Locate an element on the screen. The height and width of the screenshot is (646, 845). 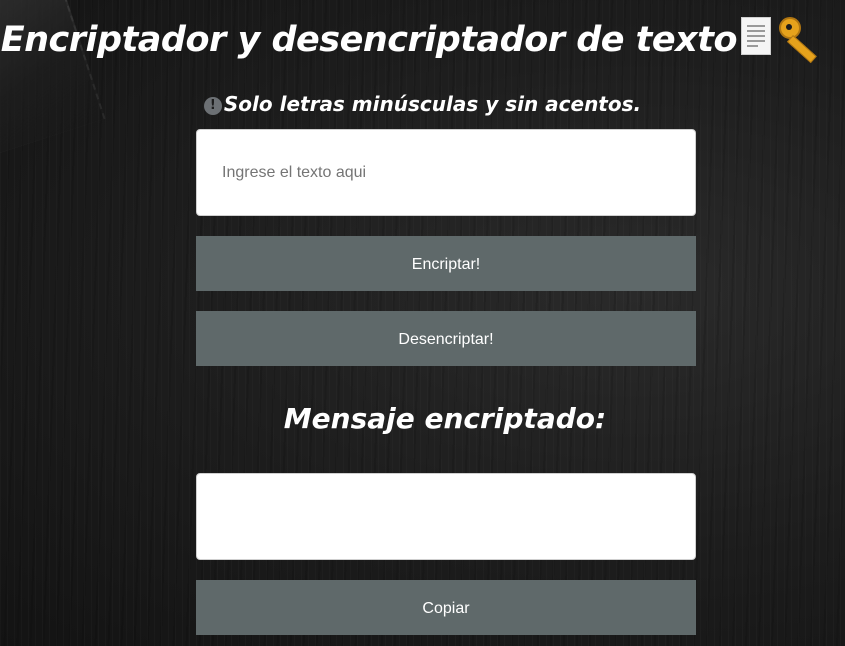
text-input is located at coordinates (446, 172).